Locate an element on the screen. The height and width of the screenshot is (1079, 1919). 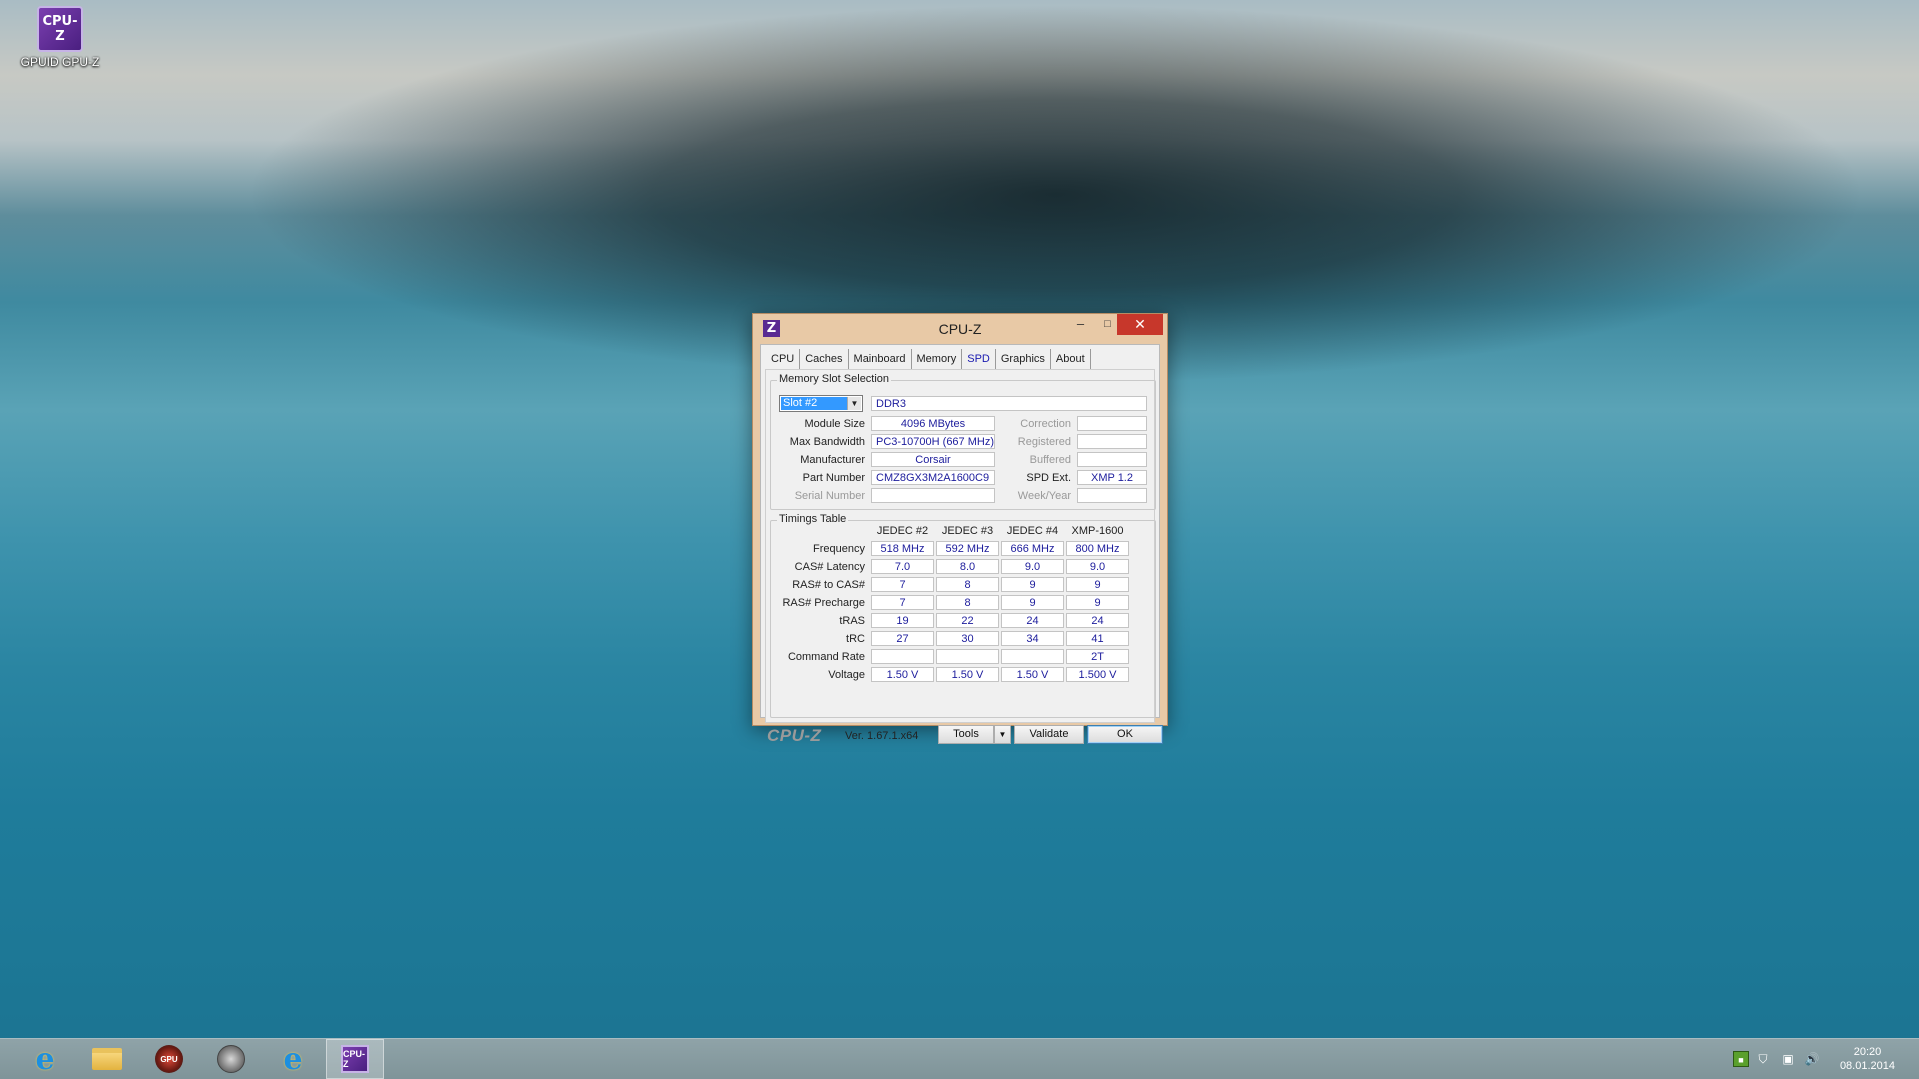
timings-cell: 19 is located at coordinates (902, 620).